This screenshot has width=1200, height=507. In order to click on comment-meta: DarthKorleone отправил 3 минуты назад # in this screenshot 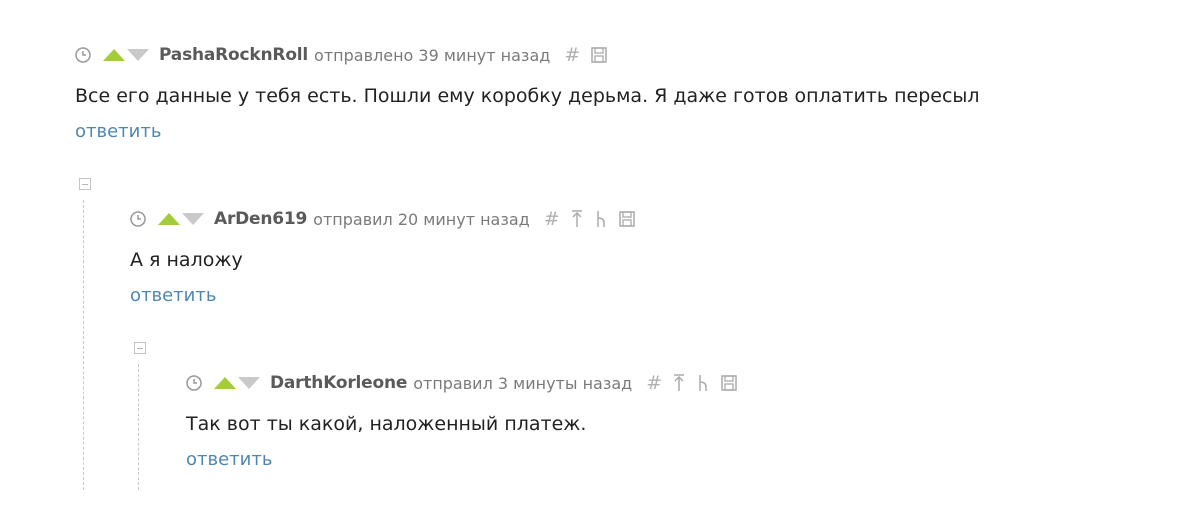, I will do `click(467, 383)`.